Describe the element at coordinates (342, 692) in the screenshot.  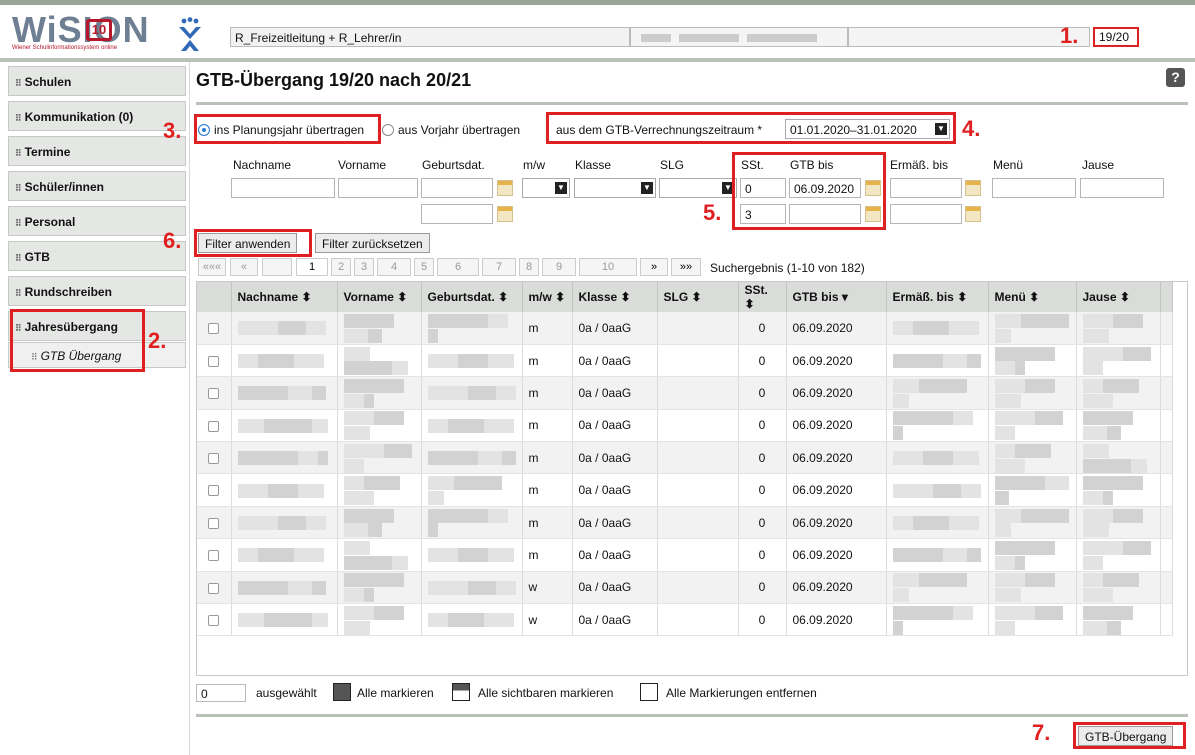
I see `mark-all-icon` at that location.